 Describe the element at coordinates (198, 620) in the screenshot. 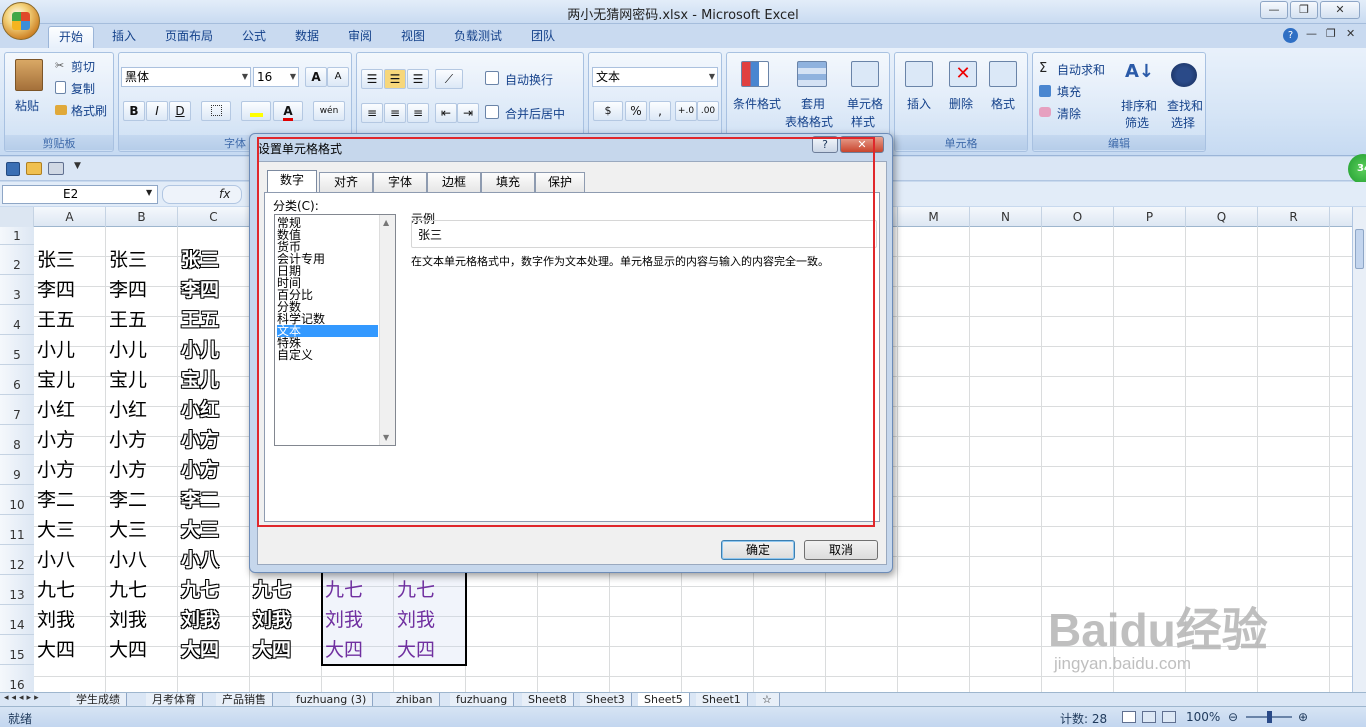

I see `cell-C14: 刘我` at that location.